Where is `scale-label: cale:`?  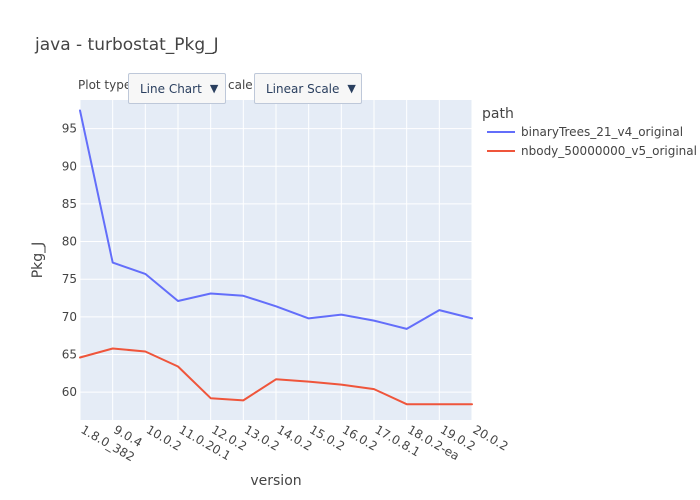 scale-label: cale: is located at coordinates (242, 85).